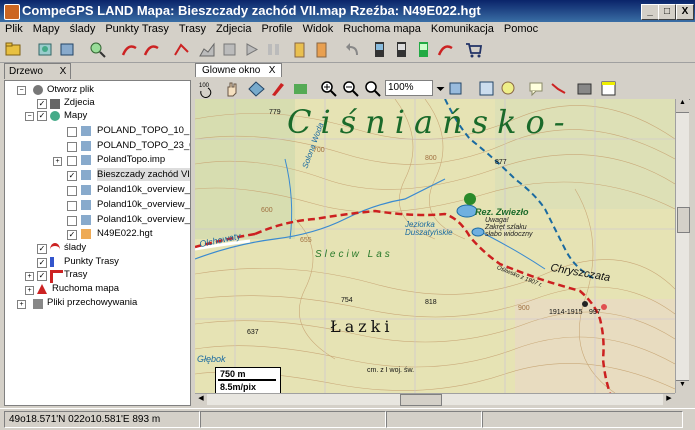 This screenshot has width=695, height=430. I want to click on draw-track-icon, so click(278, 88).